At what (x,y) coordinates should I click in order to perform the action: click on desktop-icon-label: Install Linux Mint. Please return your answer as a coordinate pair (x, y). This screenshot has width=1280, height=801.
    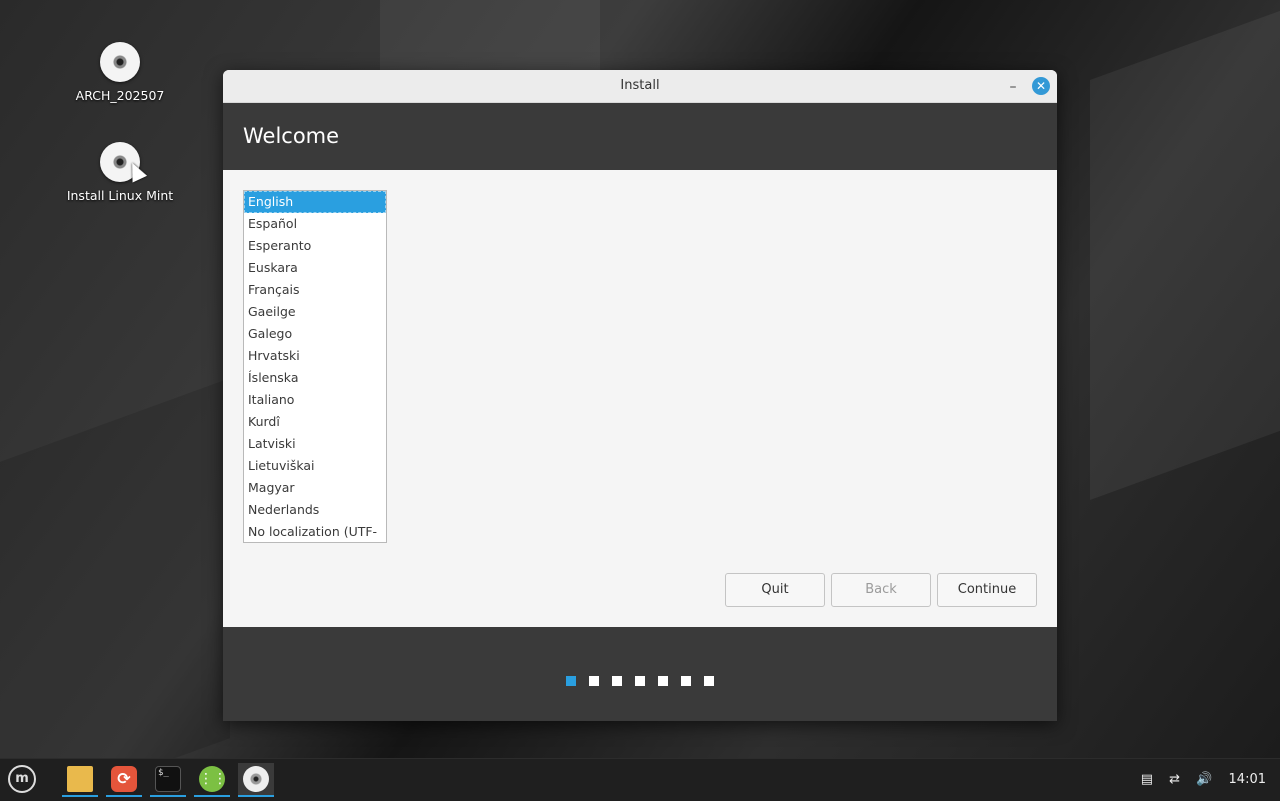
    Looking at the image, I should click on (120, 195).